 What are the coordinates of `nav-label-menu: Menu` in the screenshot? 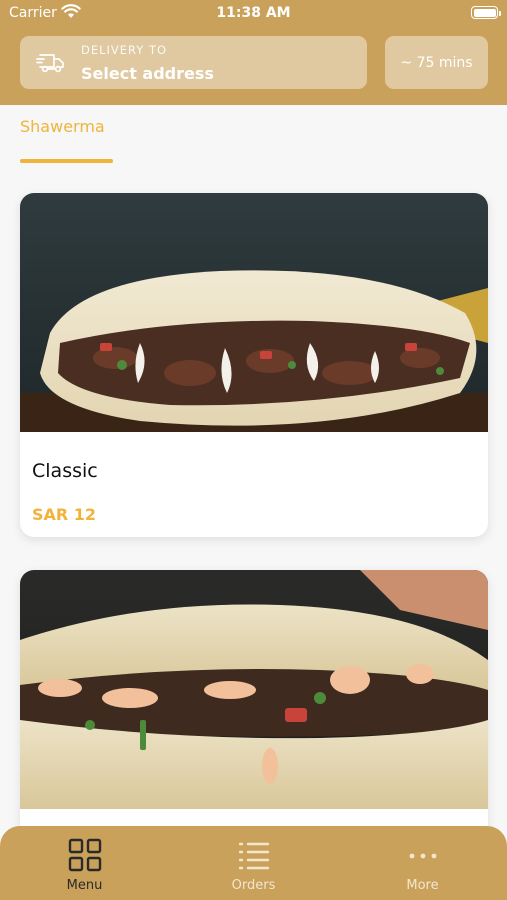 It's located at (84, 885).